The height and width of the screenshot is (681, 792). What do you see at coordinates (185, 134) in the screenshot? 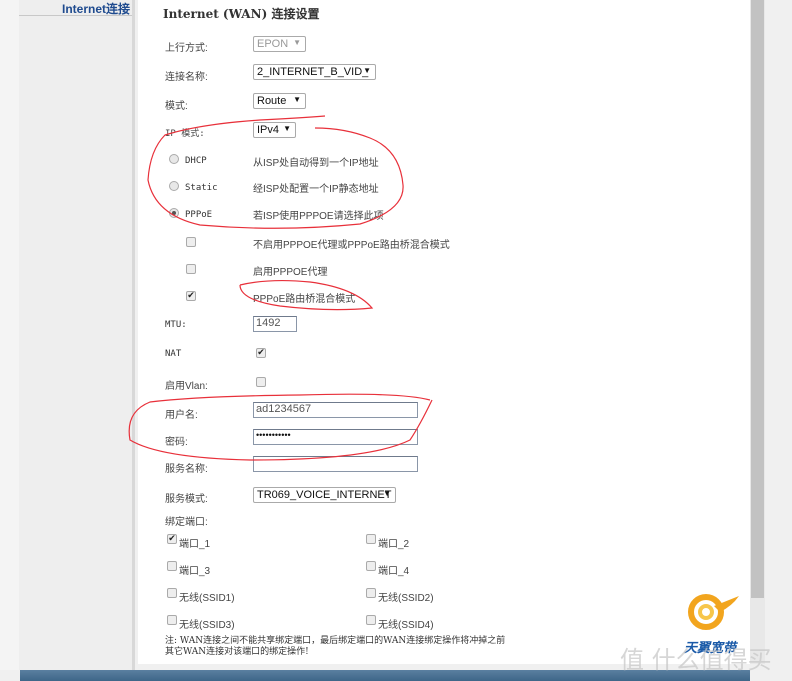
I see `ip-mode-label: IP 模式:` at bounding box center [185, 134].